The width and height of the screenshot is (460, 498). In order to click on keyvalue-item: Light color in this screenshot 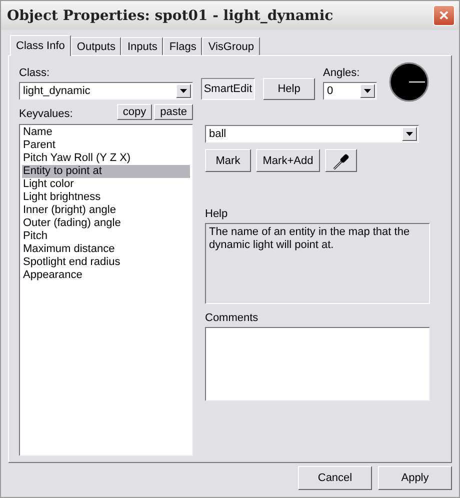, I will do `click(106, 184)`.